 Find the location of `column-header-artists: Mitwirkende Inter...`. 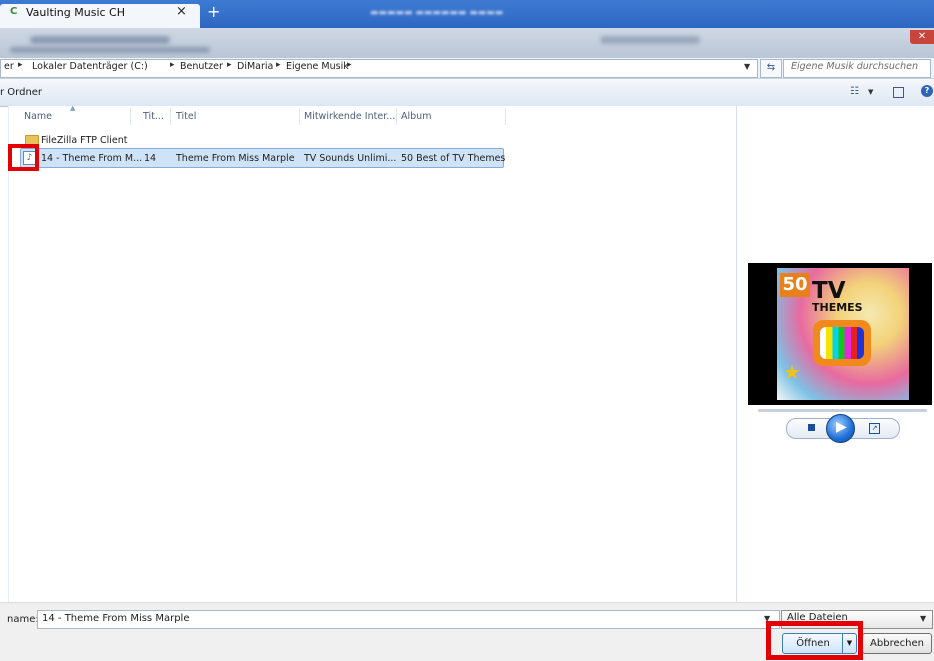

column-header-artists: Mitwirkende Inter... is located at coordinates (349, 116).